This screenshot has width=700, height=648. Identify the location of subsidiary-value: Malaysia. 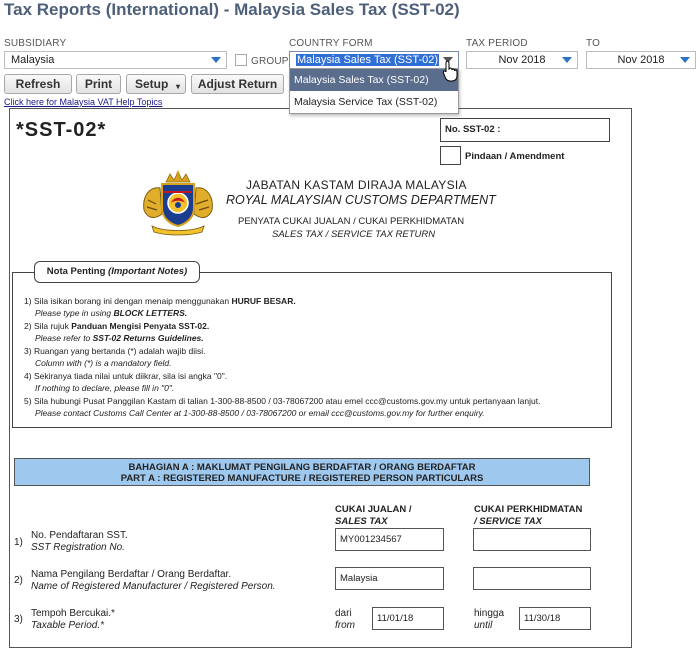
(33, 60).